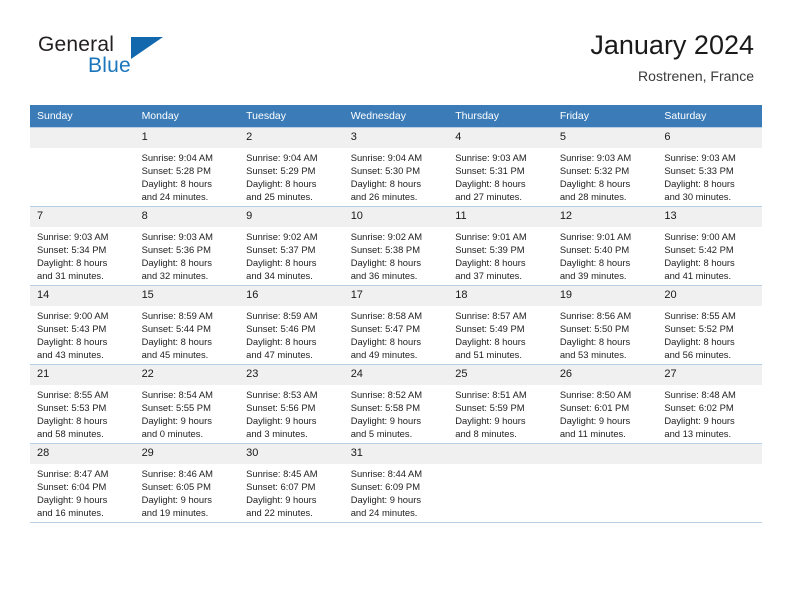 The image size is (792, 612). What do you see at coordinates (72, 408) in the screenshot?
I see `sunset-text: Sunset: 5:53 PM` at bounding box center [72, 408].